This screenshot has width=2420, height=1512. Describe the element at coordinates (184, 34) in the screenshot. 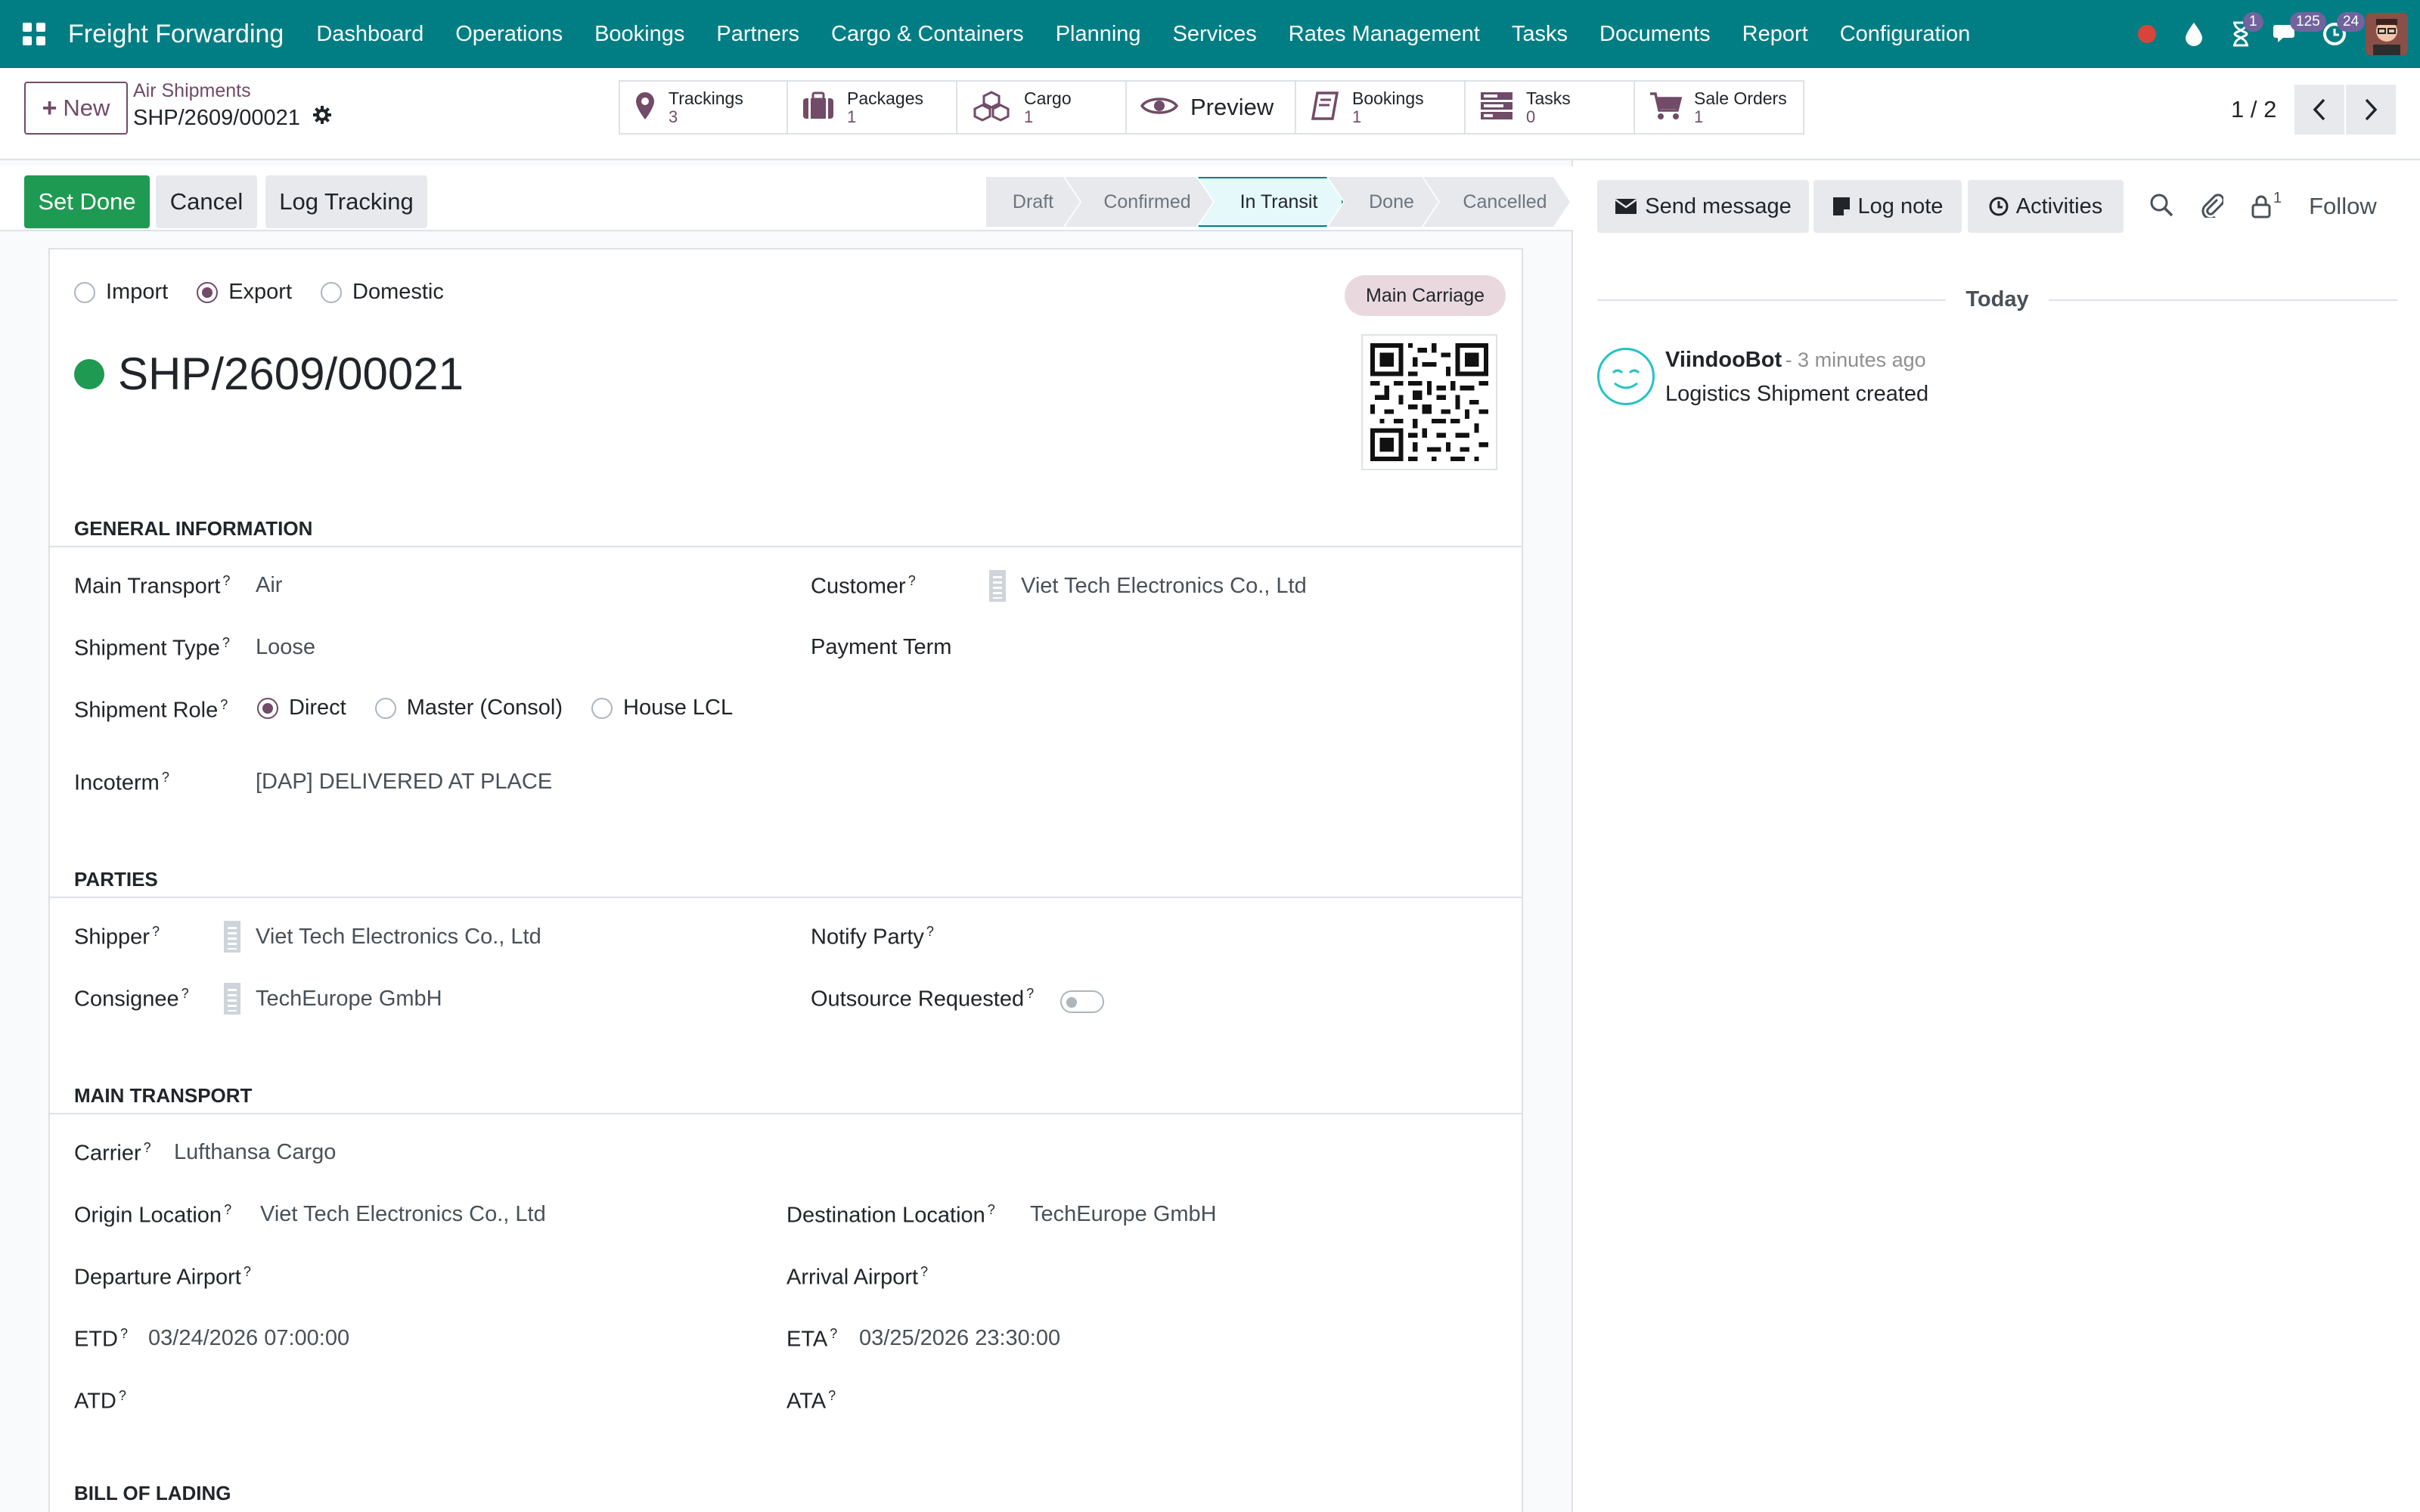

I see `app-brand: Freight Forwarding` at that location.